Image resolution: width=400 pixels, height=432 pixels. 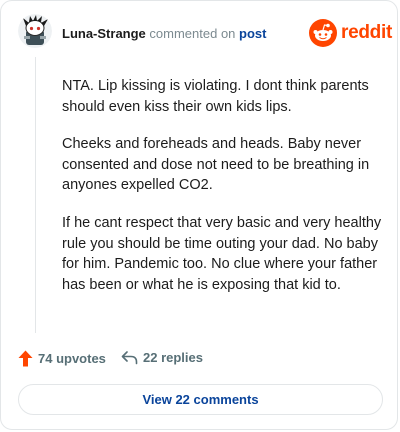 I want to click on upvote-button: 74 upvotes, so click(x=62, y=358).